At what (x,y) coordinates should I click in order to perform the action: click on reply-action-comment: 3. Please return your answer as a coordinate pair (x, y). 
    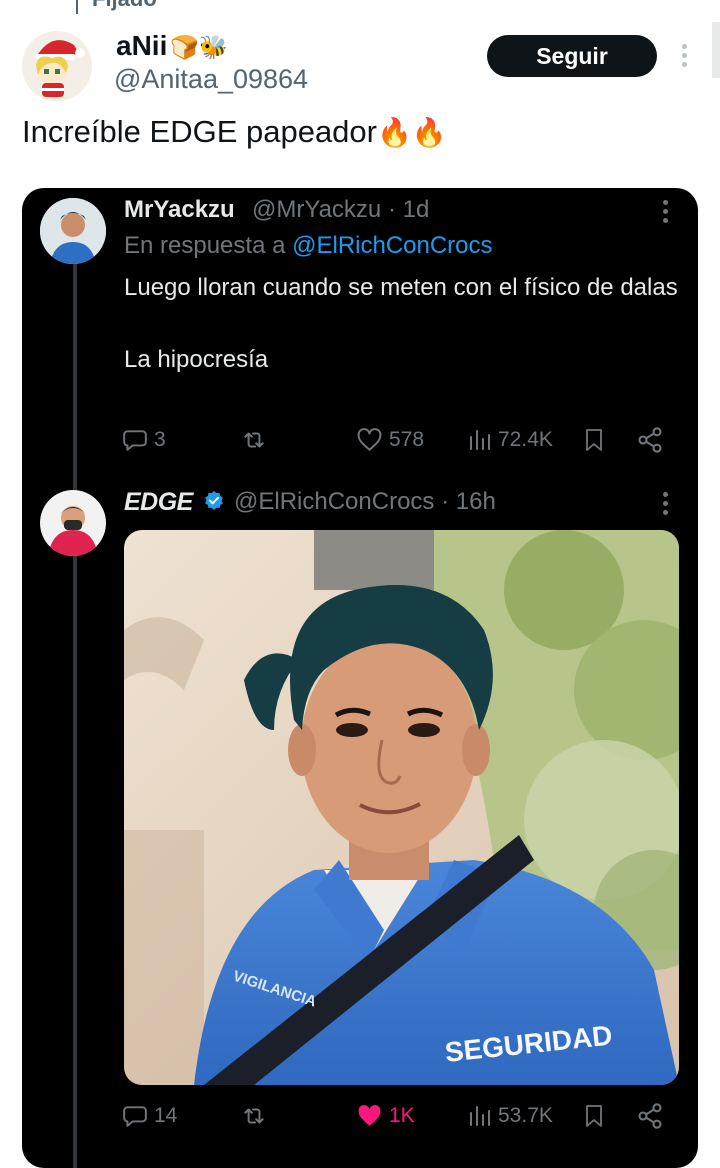
    Looking at the image, I should click on (144, 440).